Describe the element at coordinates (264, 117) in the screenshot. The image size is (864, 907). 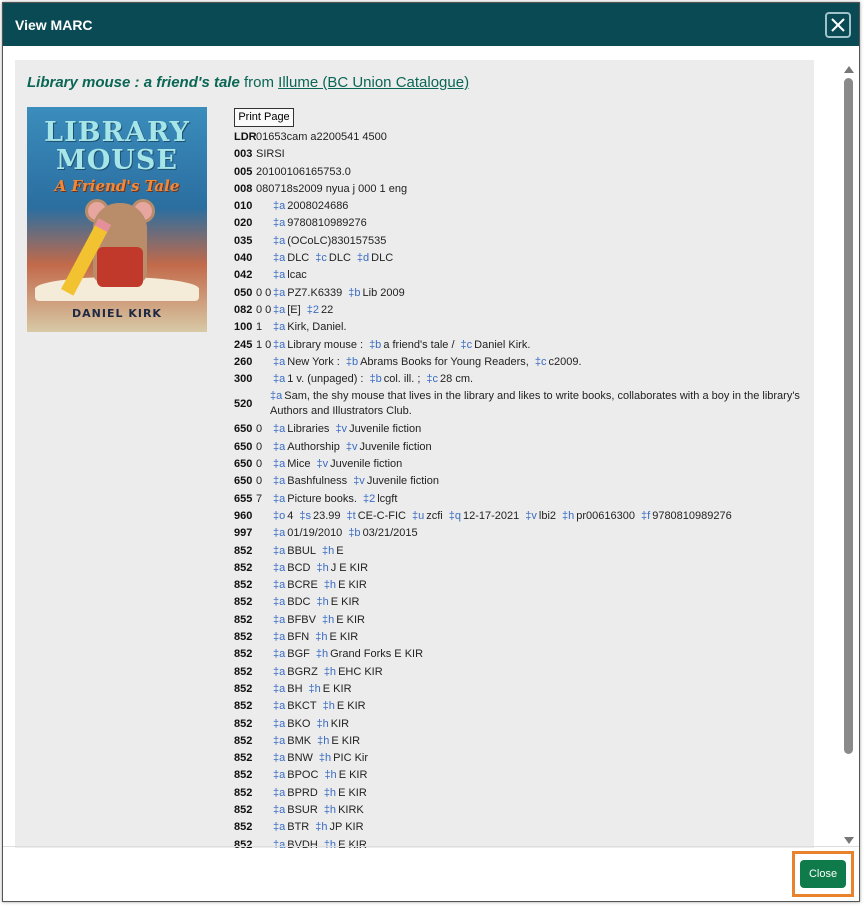
I see `print-page-button: Print Page` at that location.